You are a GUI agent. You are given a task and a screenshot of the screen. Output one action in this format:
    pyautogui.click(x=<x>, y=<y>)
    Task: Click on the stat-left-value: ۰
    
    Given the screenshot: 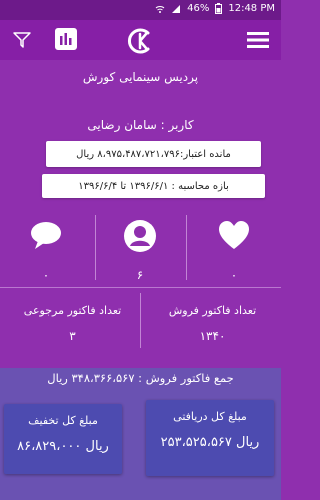 What is the action you would take?
    pyautogui.click(x=46, y=275)
    